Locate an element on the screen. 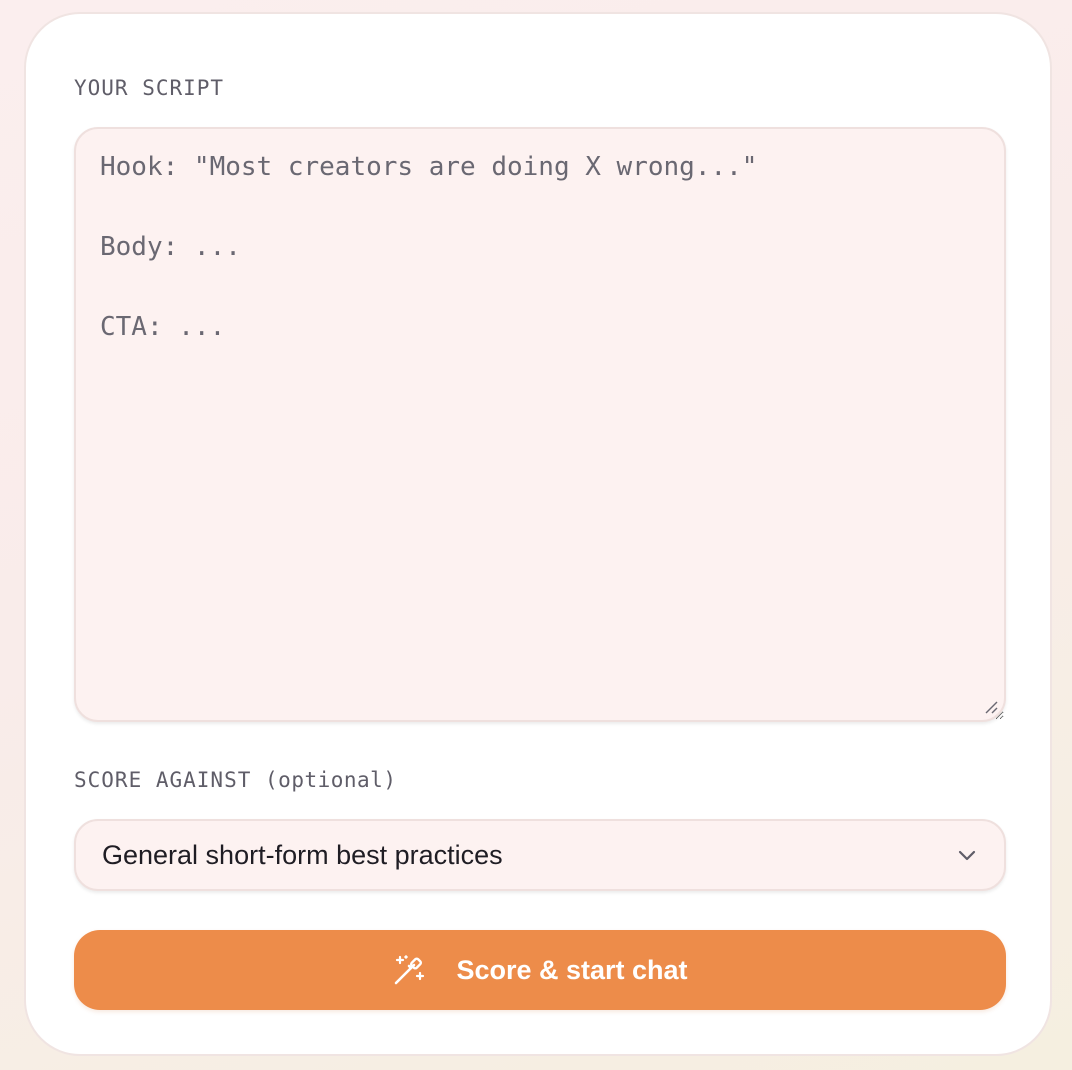 The image size is (1072, 1070). optional-label: (optional) is located at coordinates (331, 780).